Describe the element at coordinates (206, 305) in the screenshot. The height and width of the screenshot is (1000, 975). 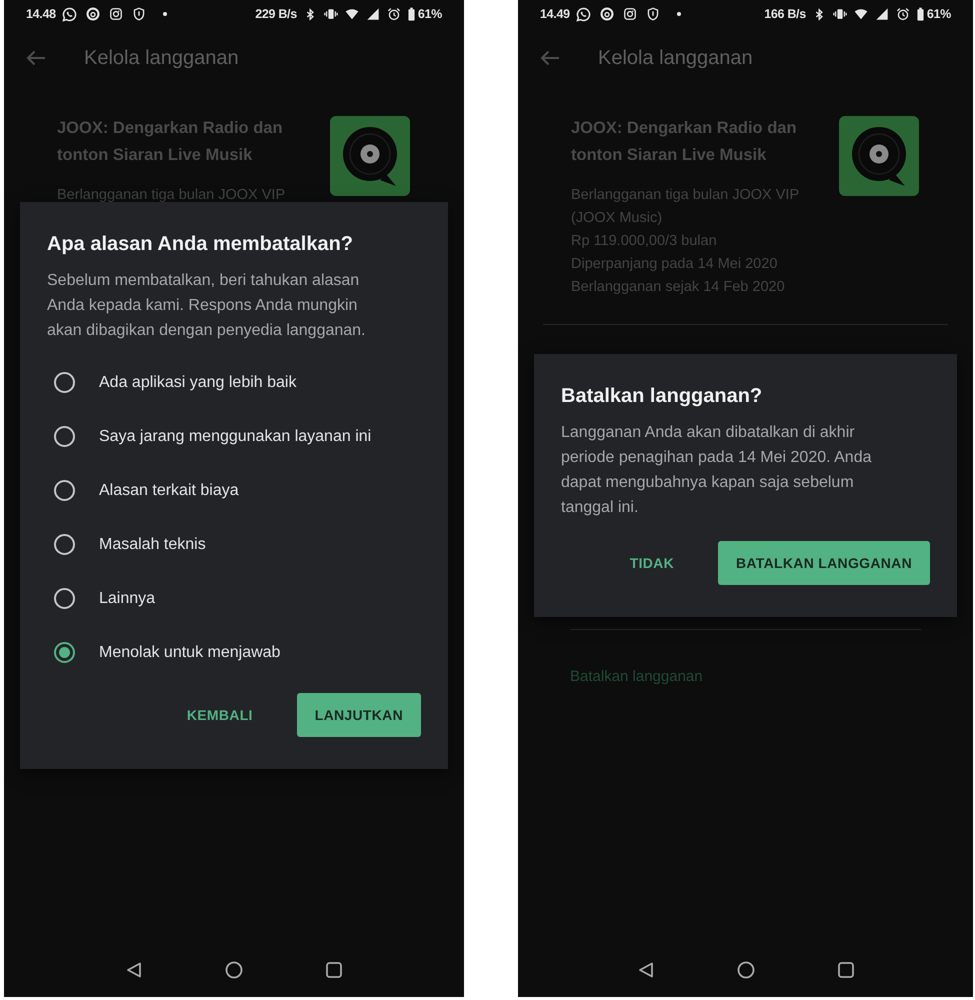
I see `dialog-message: Sebelum membatalkan, beri tahukan alasan Anda kepada kami. Respons Anda mungkin akan dibagikan dengan penyedia langganan.` at that location.